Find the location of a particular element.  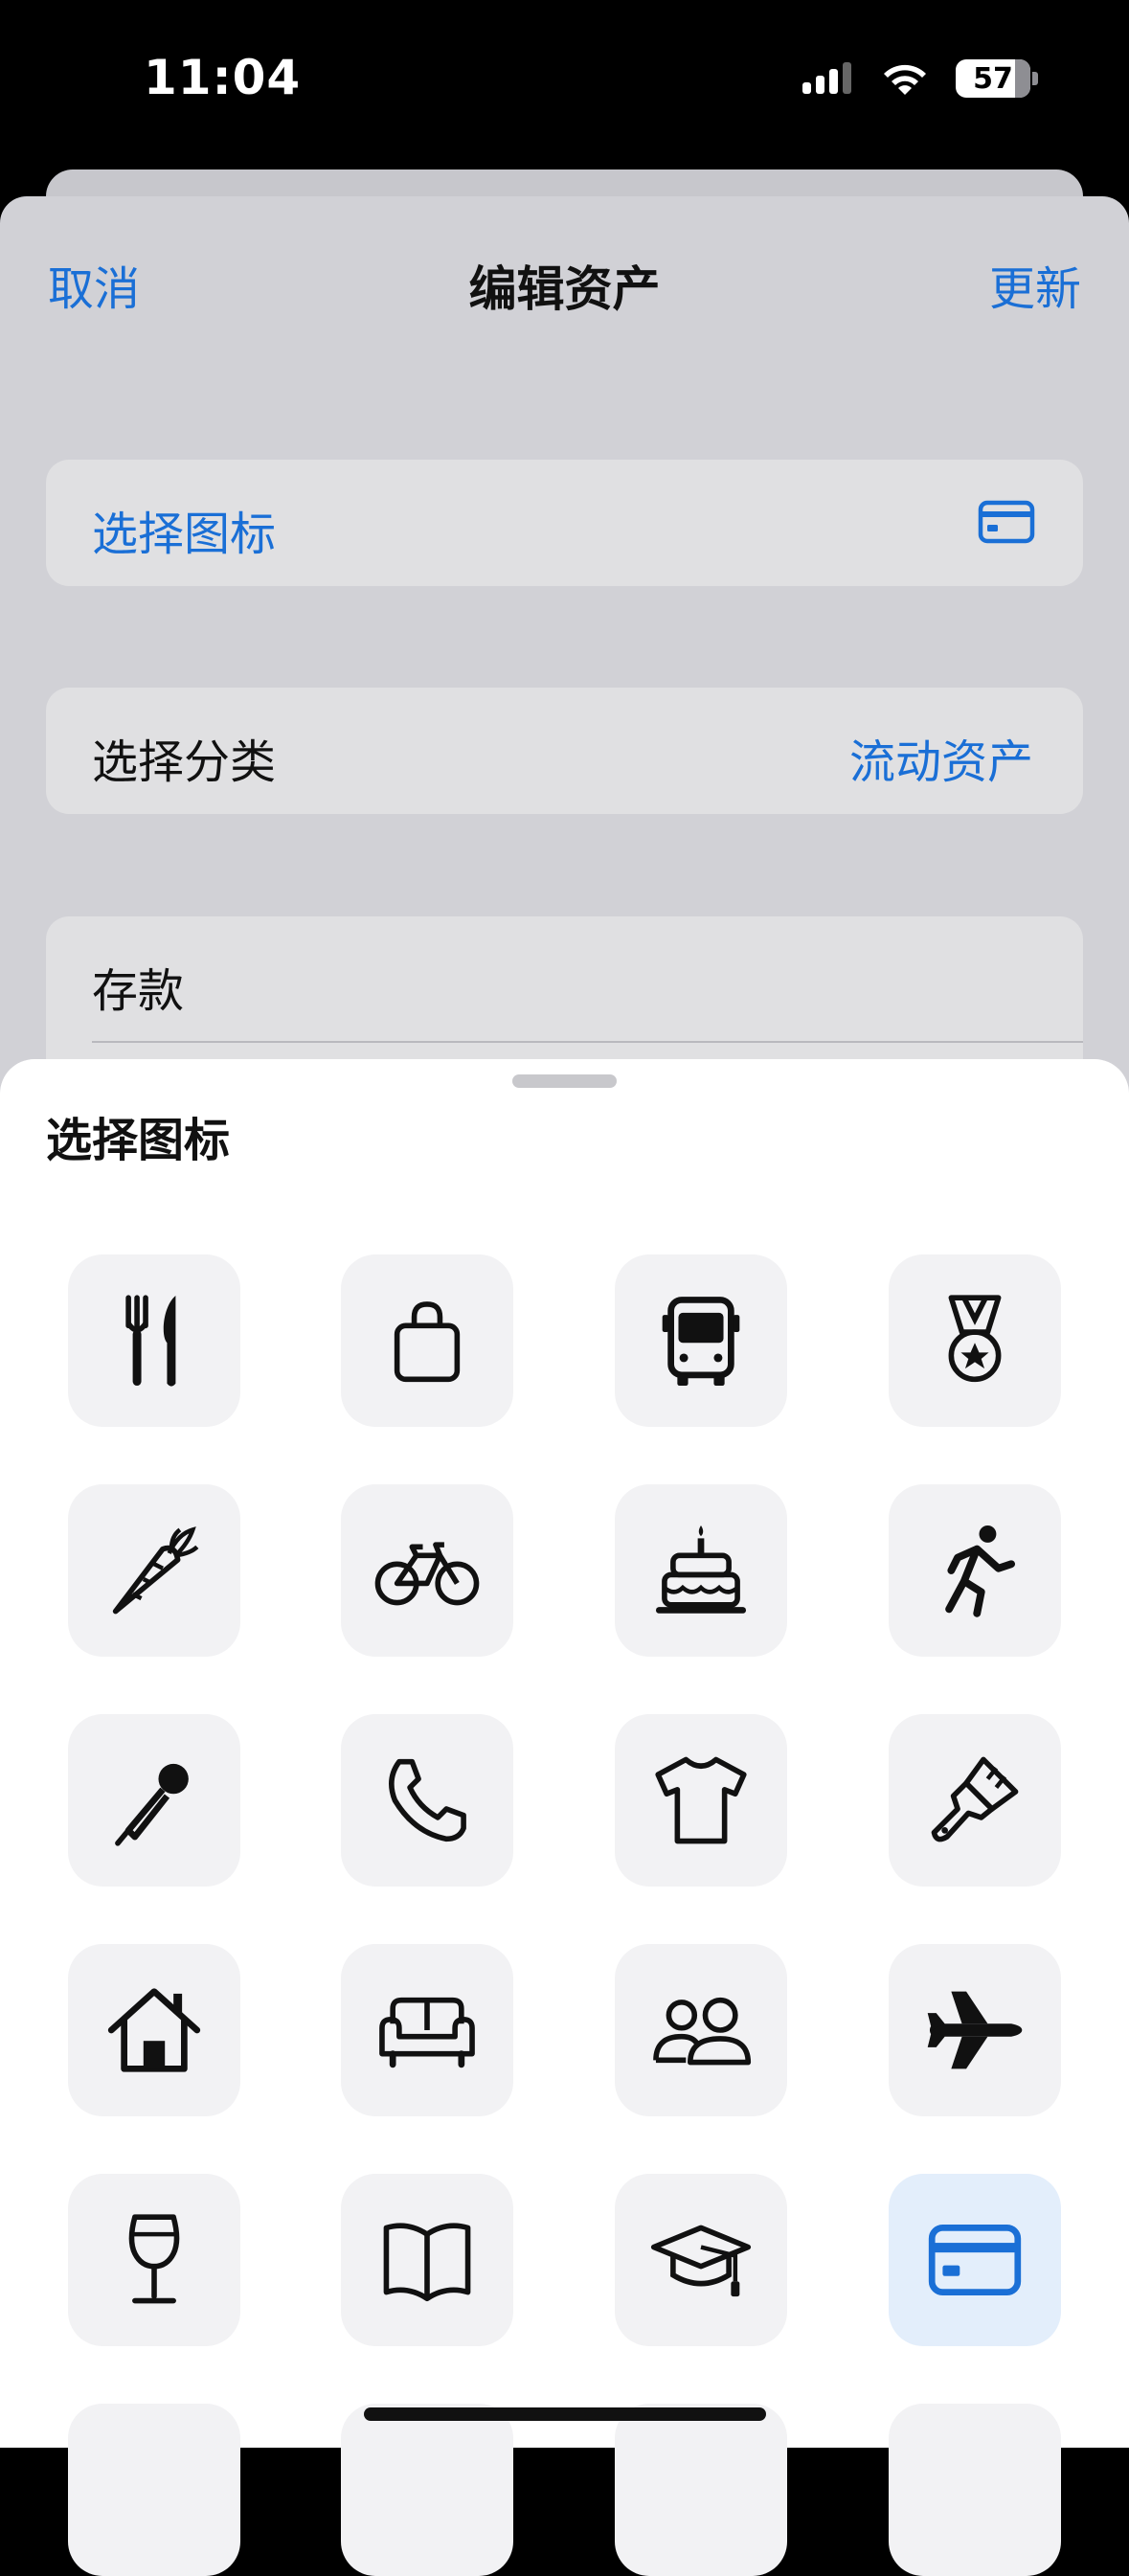

battery-level: 57 is located at coordinates (993, 78).